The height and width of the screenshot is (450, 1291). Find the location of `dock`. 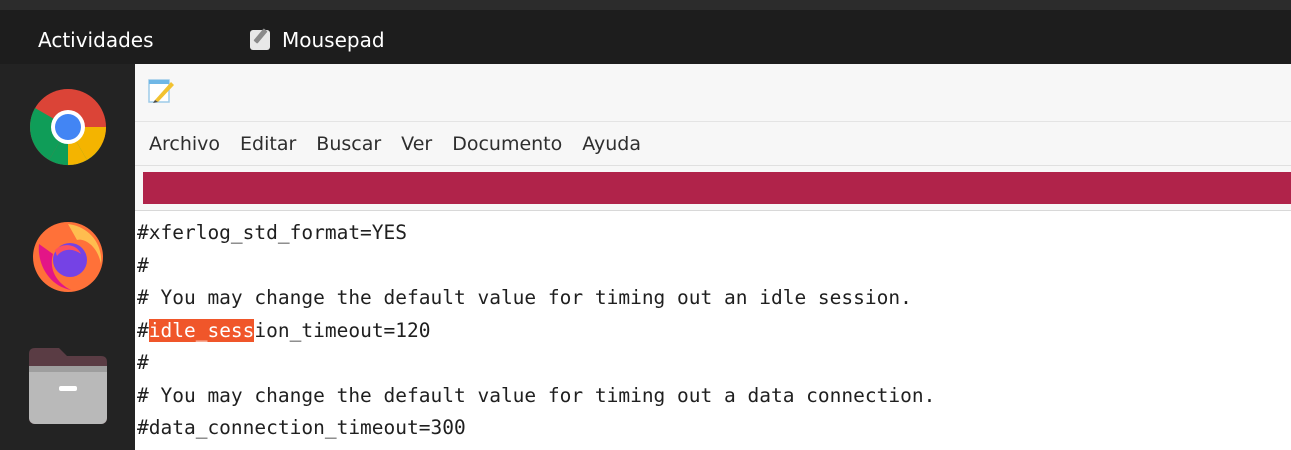

dock is located at coordinates (67, 257).